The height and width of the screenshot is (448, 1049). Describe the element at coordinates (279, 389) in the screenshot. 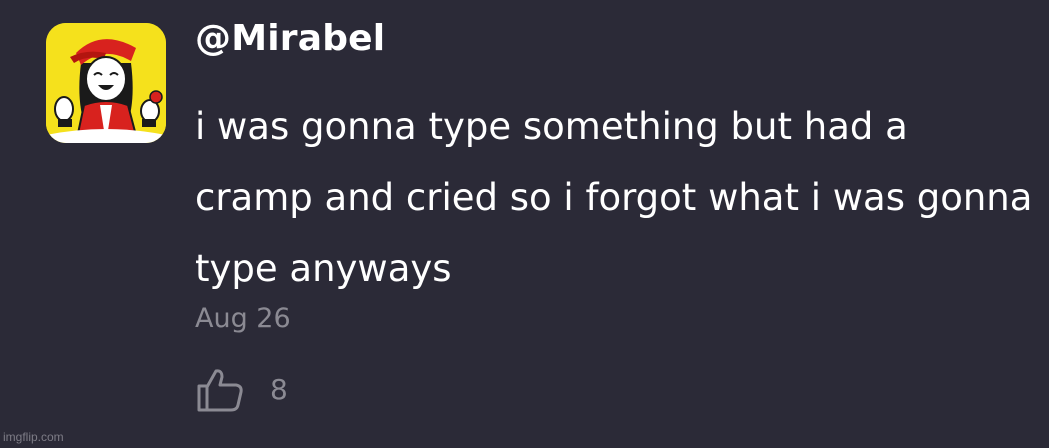

I see `like-count: 8` at that location.